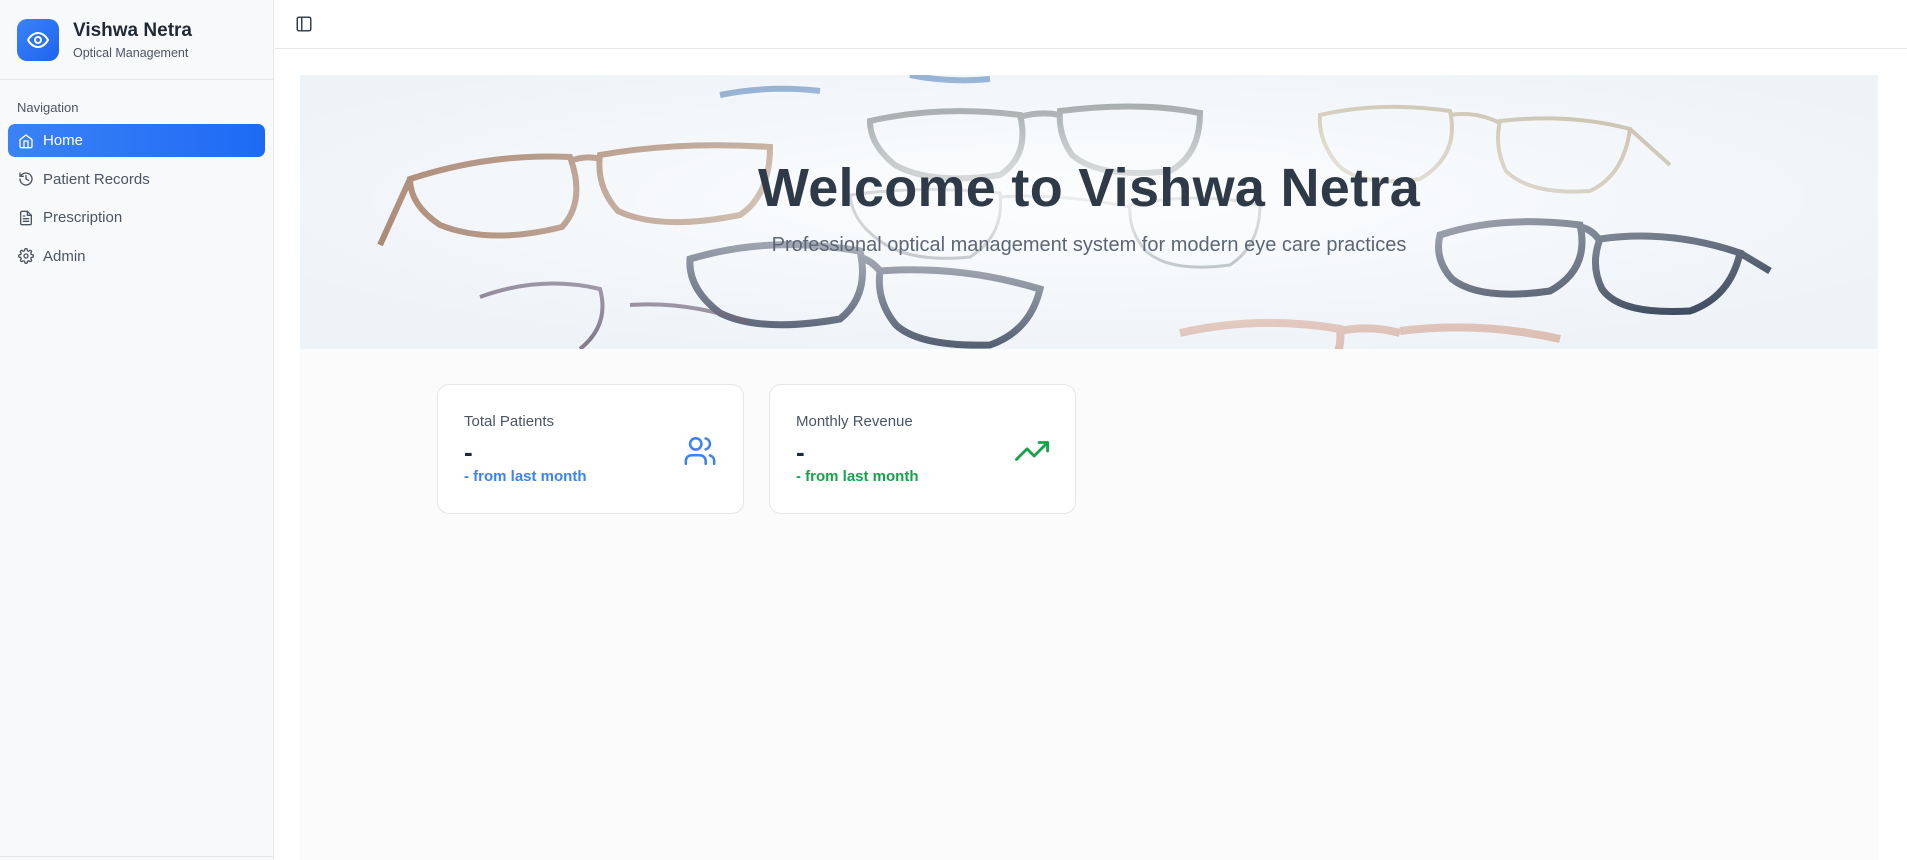 Image resolution: width=1907 pixels, height=860 pixels. Describe the element at coordinates (136, 256) in the screenshot. I see `sidebar-item-admin: Admin` at that location.